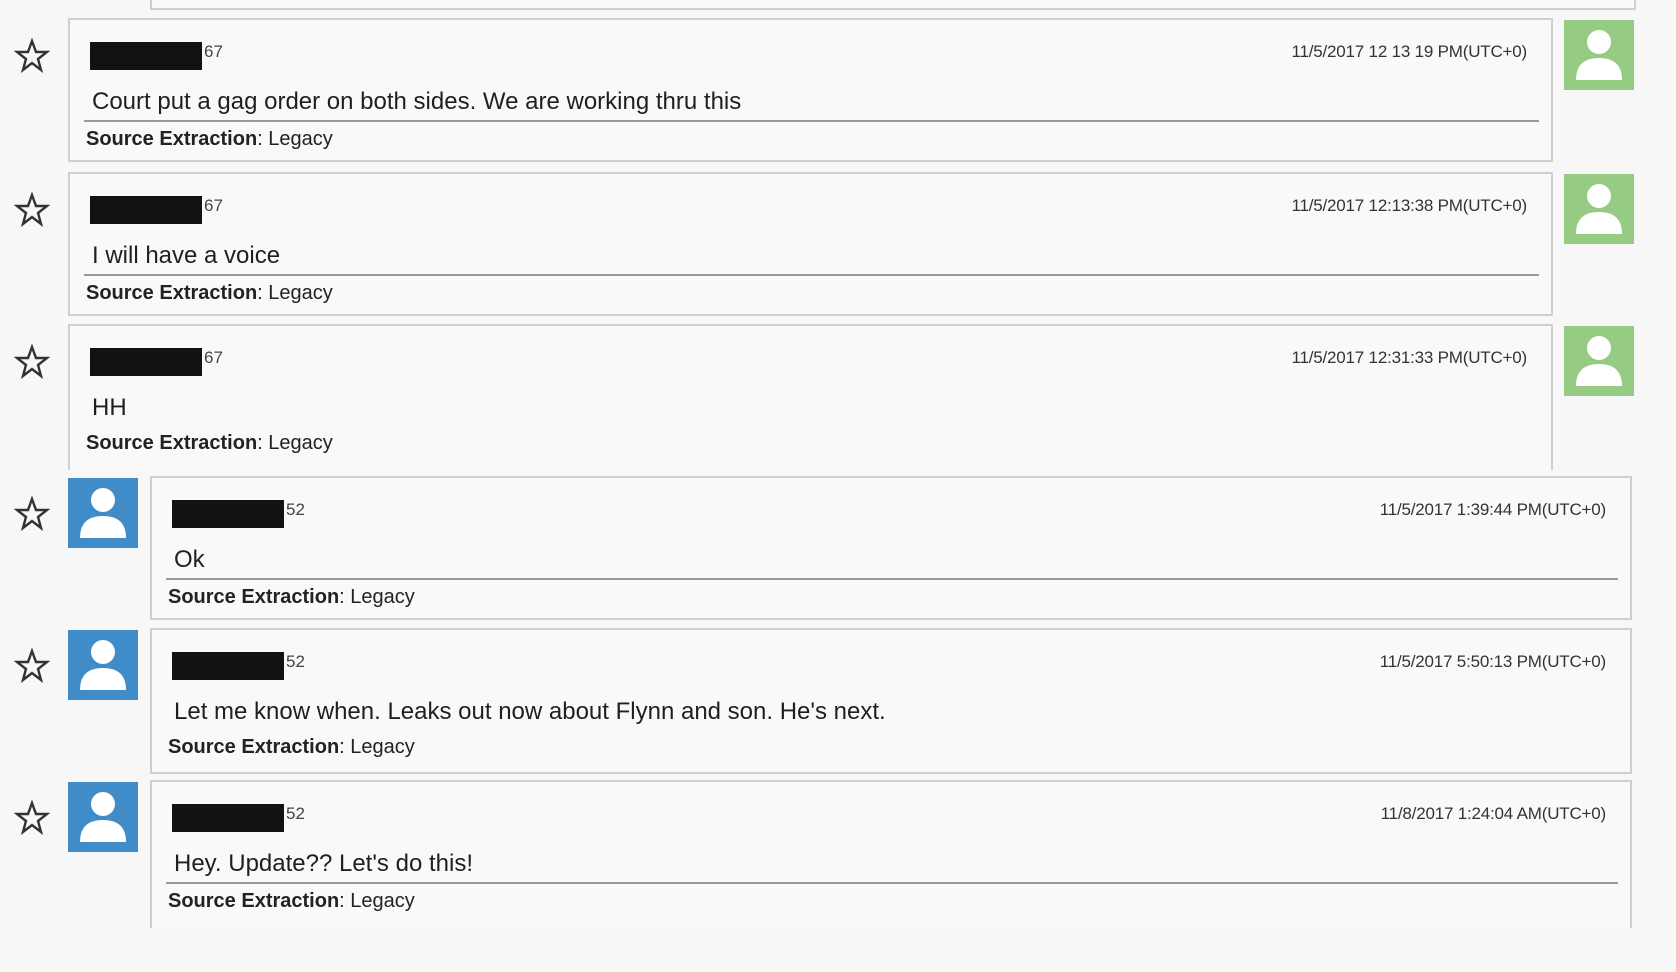  What do you see at coordinates (1409, 357) in the screenshot?
I see `message-timestamp: 11/5/2017 12:31:33 PM(UTC+0)` at bounding box center [1409, 357].